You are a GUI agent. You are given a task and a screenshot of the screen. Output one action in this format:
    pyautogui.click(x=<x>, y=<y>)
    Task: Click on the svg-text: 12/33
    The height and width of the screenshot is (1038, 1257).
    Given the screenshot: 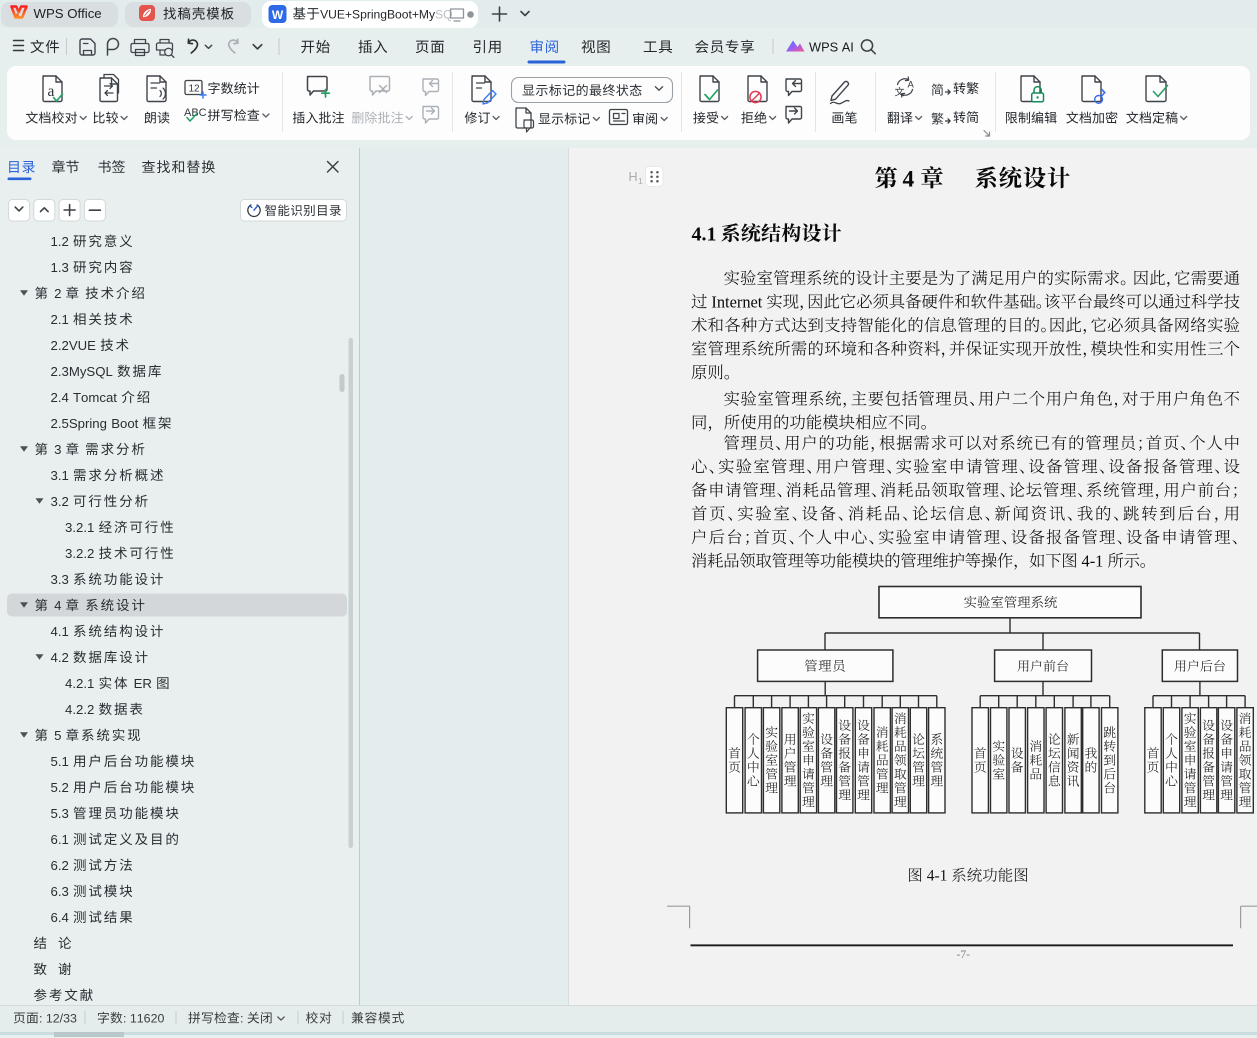 What is the action you would take?
    pyautogui.click(x=61, y=1019)
    